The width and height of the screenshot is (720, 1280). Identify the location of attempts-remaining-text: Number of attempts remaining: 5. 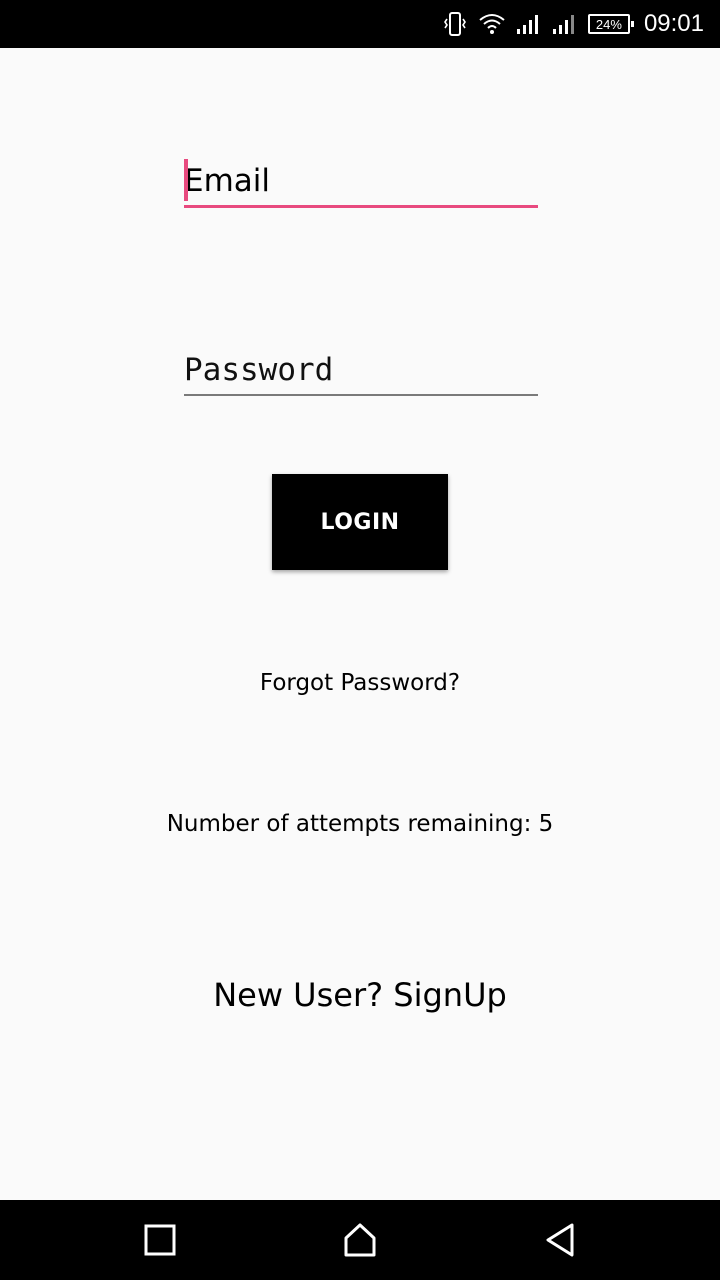
(360, 824).